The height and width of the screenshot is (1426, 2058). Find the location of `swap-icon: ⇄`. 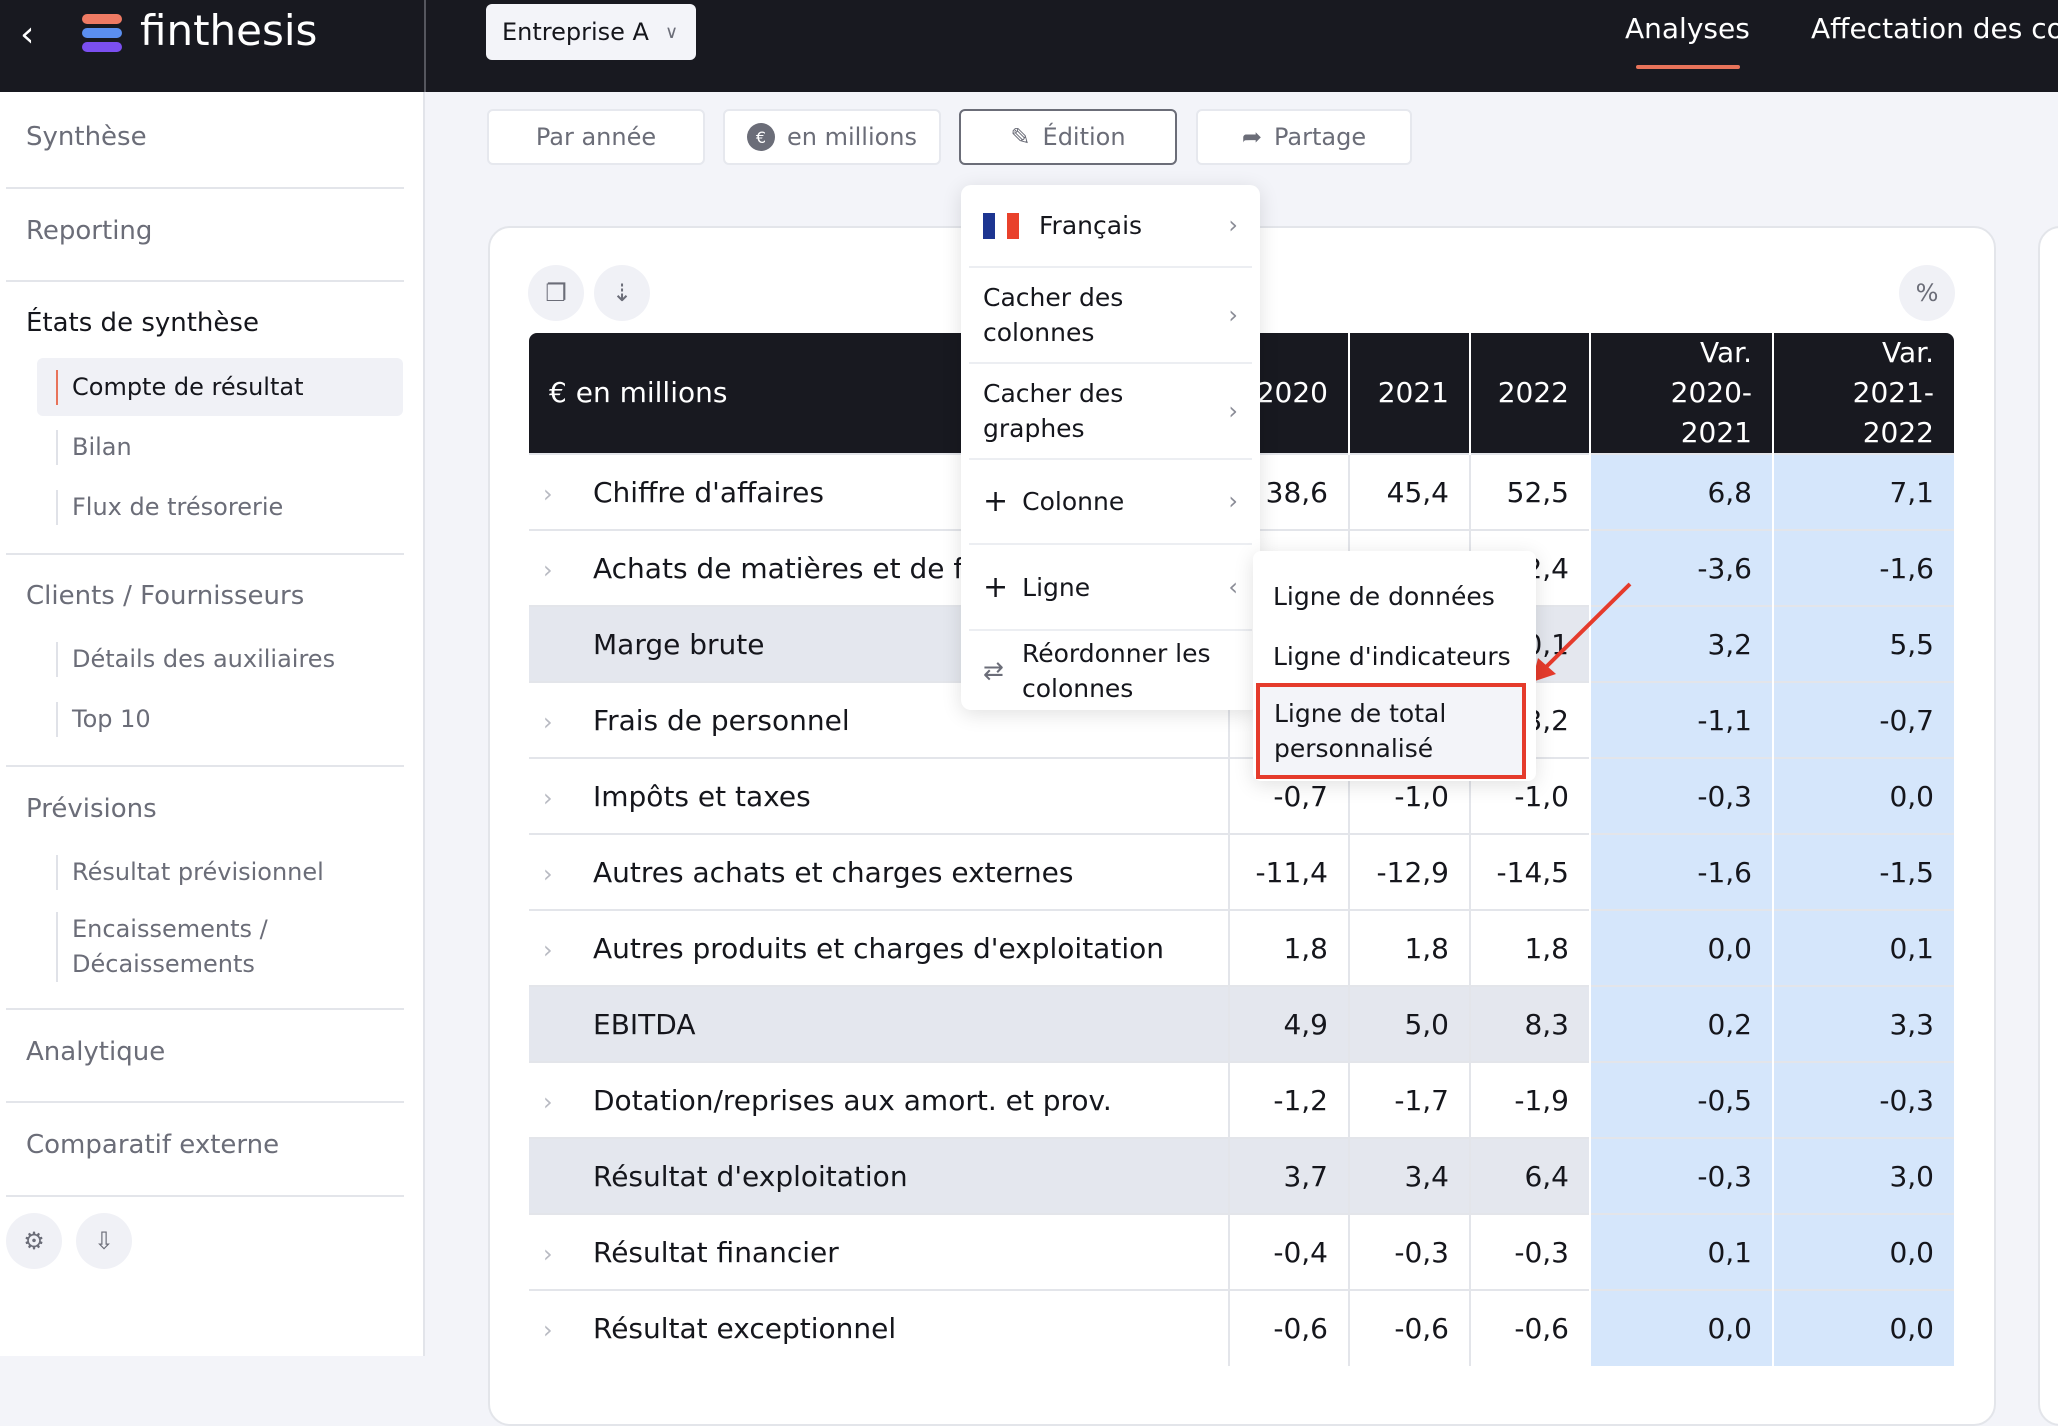

swap-icon: ⇄ is located at coordinates (993, 670).